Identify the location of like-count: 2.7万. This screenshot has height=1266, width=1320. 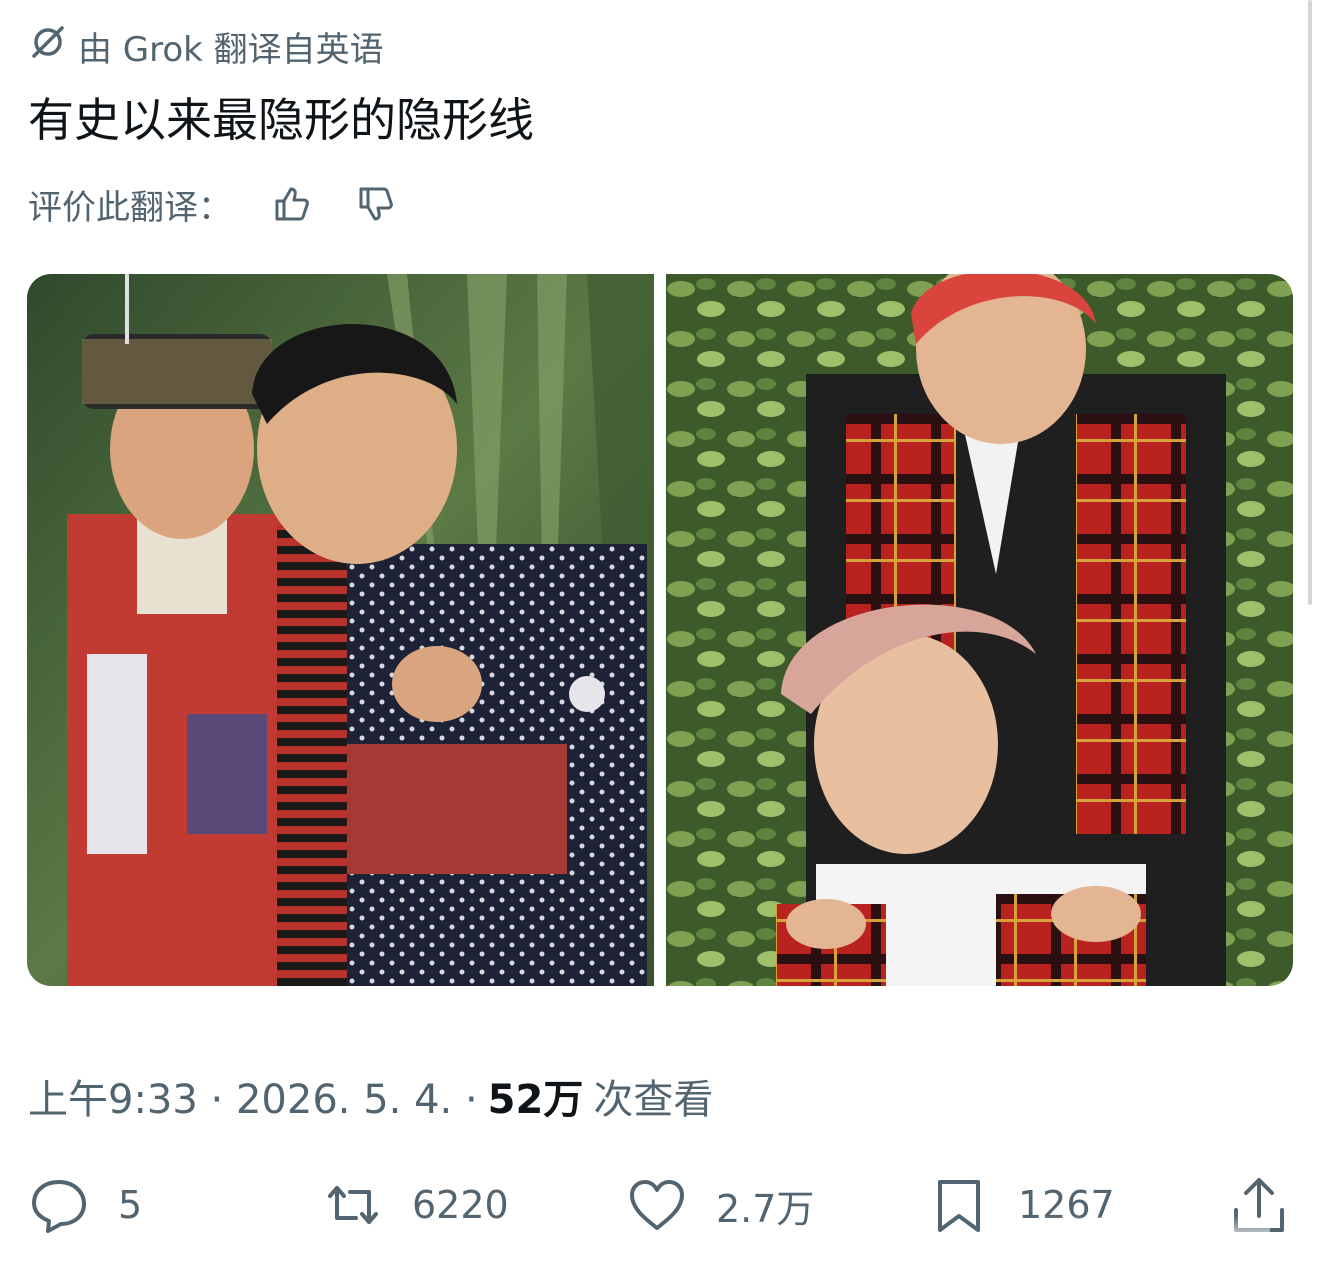
(765, 1208).